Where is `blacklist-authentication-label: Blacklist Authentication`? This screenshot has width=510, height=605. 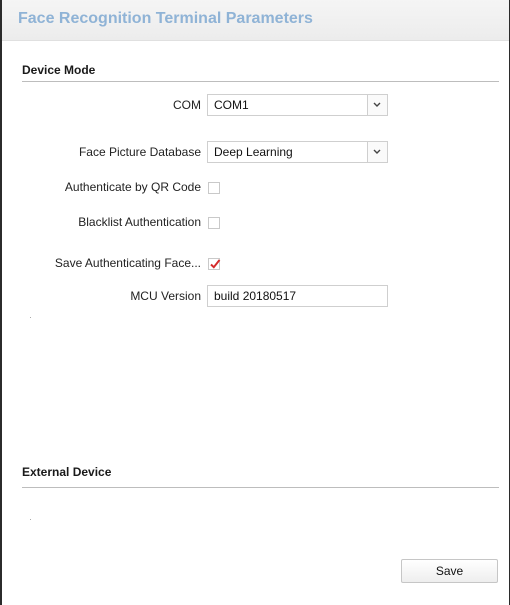
blacklist-authentication-label: Blacklist Authentication is located at coordinates (139, 222).